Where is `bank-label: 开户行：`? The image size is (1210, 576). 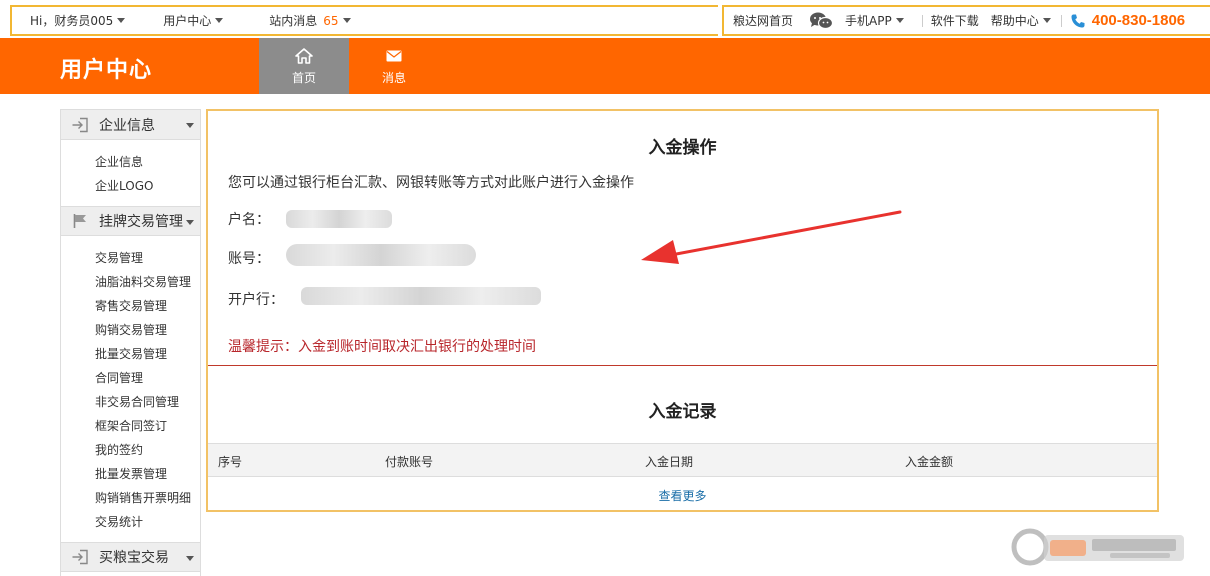 bank-label: 开户行： is located at coordinates (256, 300).